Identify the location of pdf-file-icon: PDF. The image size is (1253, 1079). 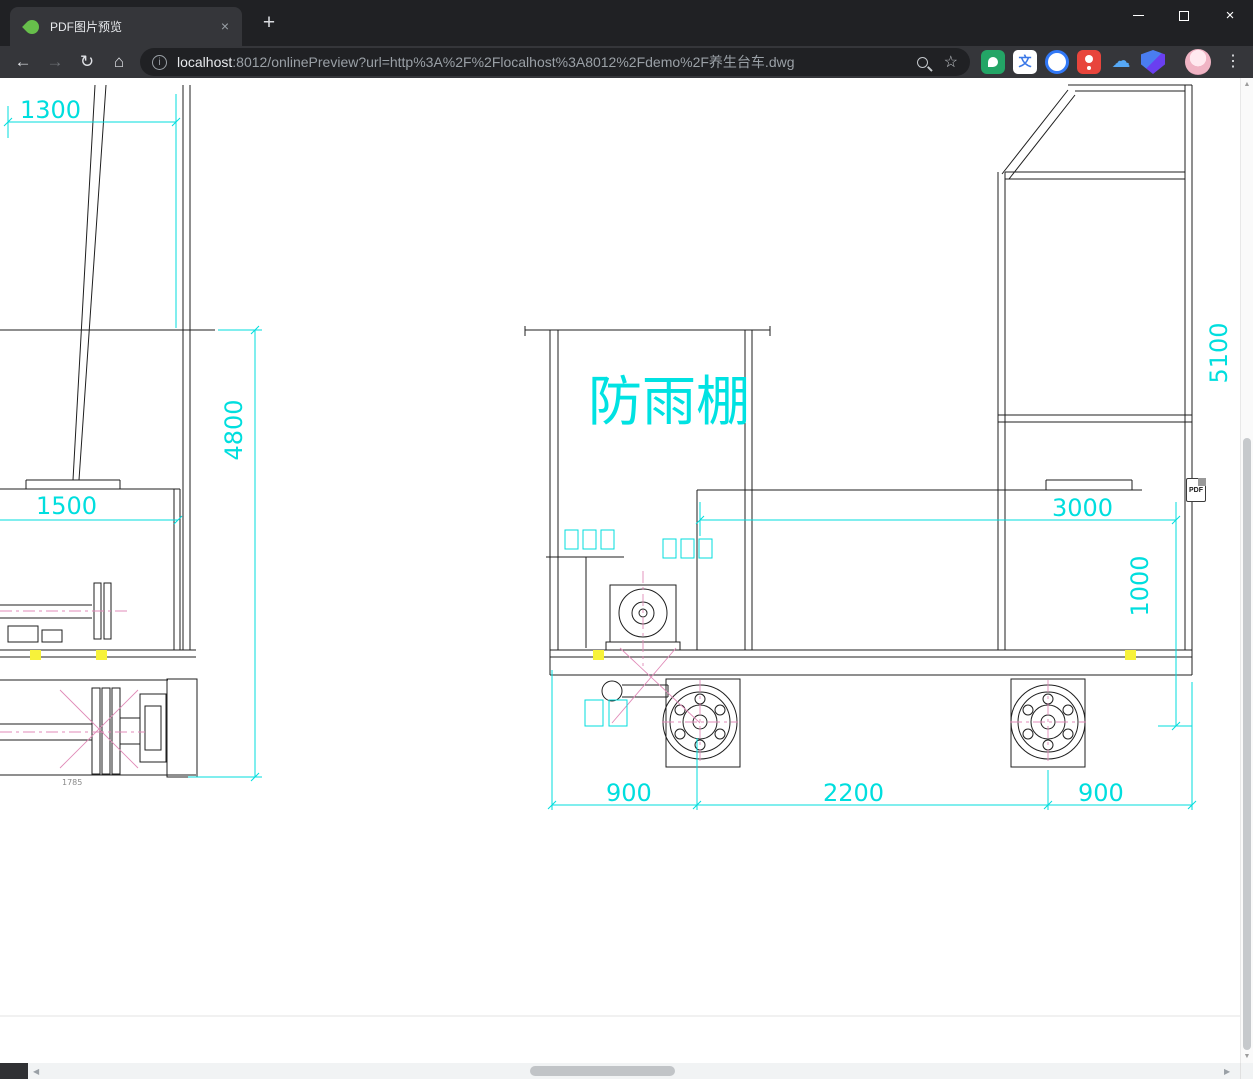
(1196, 490).